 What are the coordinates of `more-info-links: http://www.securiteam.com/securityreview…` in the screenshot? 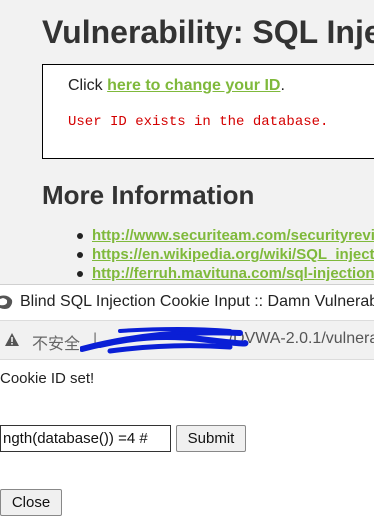 It's located at (225, 254).